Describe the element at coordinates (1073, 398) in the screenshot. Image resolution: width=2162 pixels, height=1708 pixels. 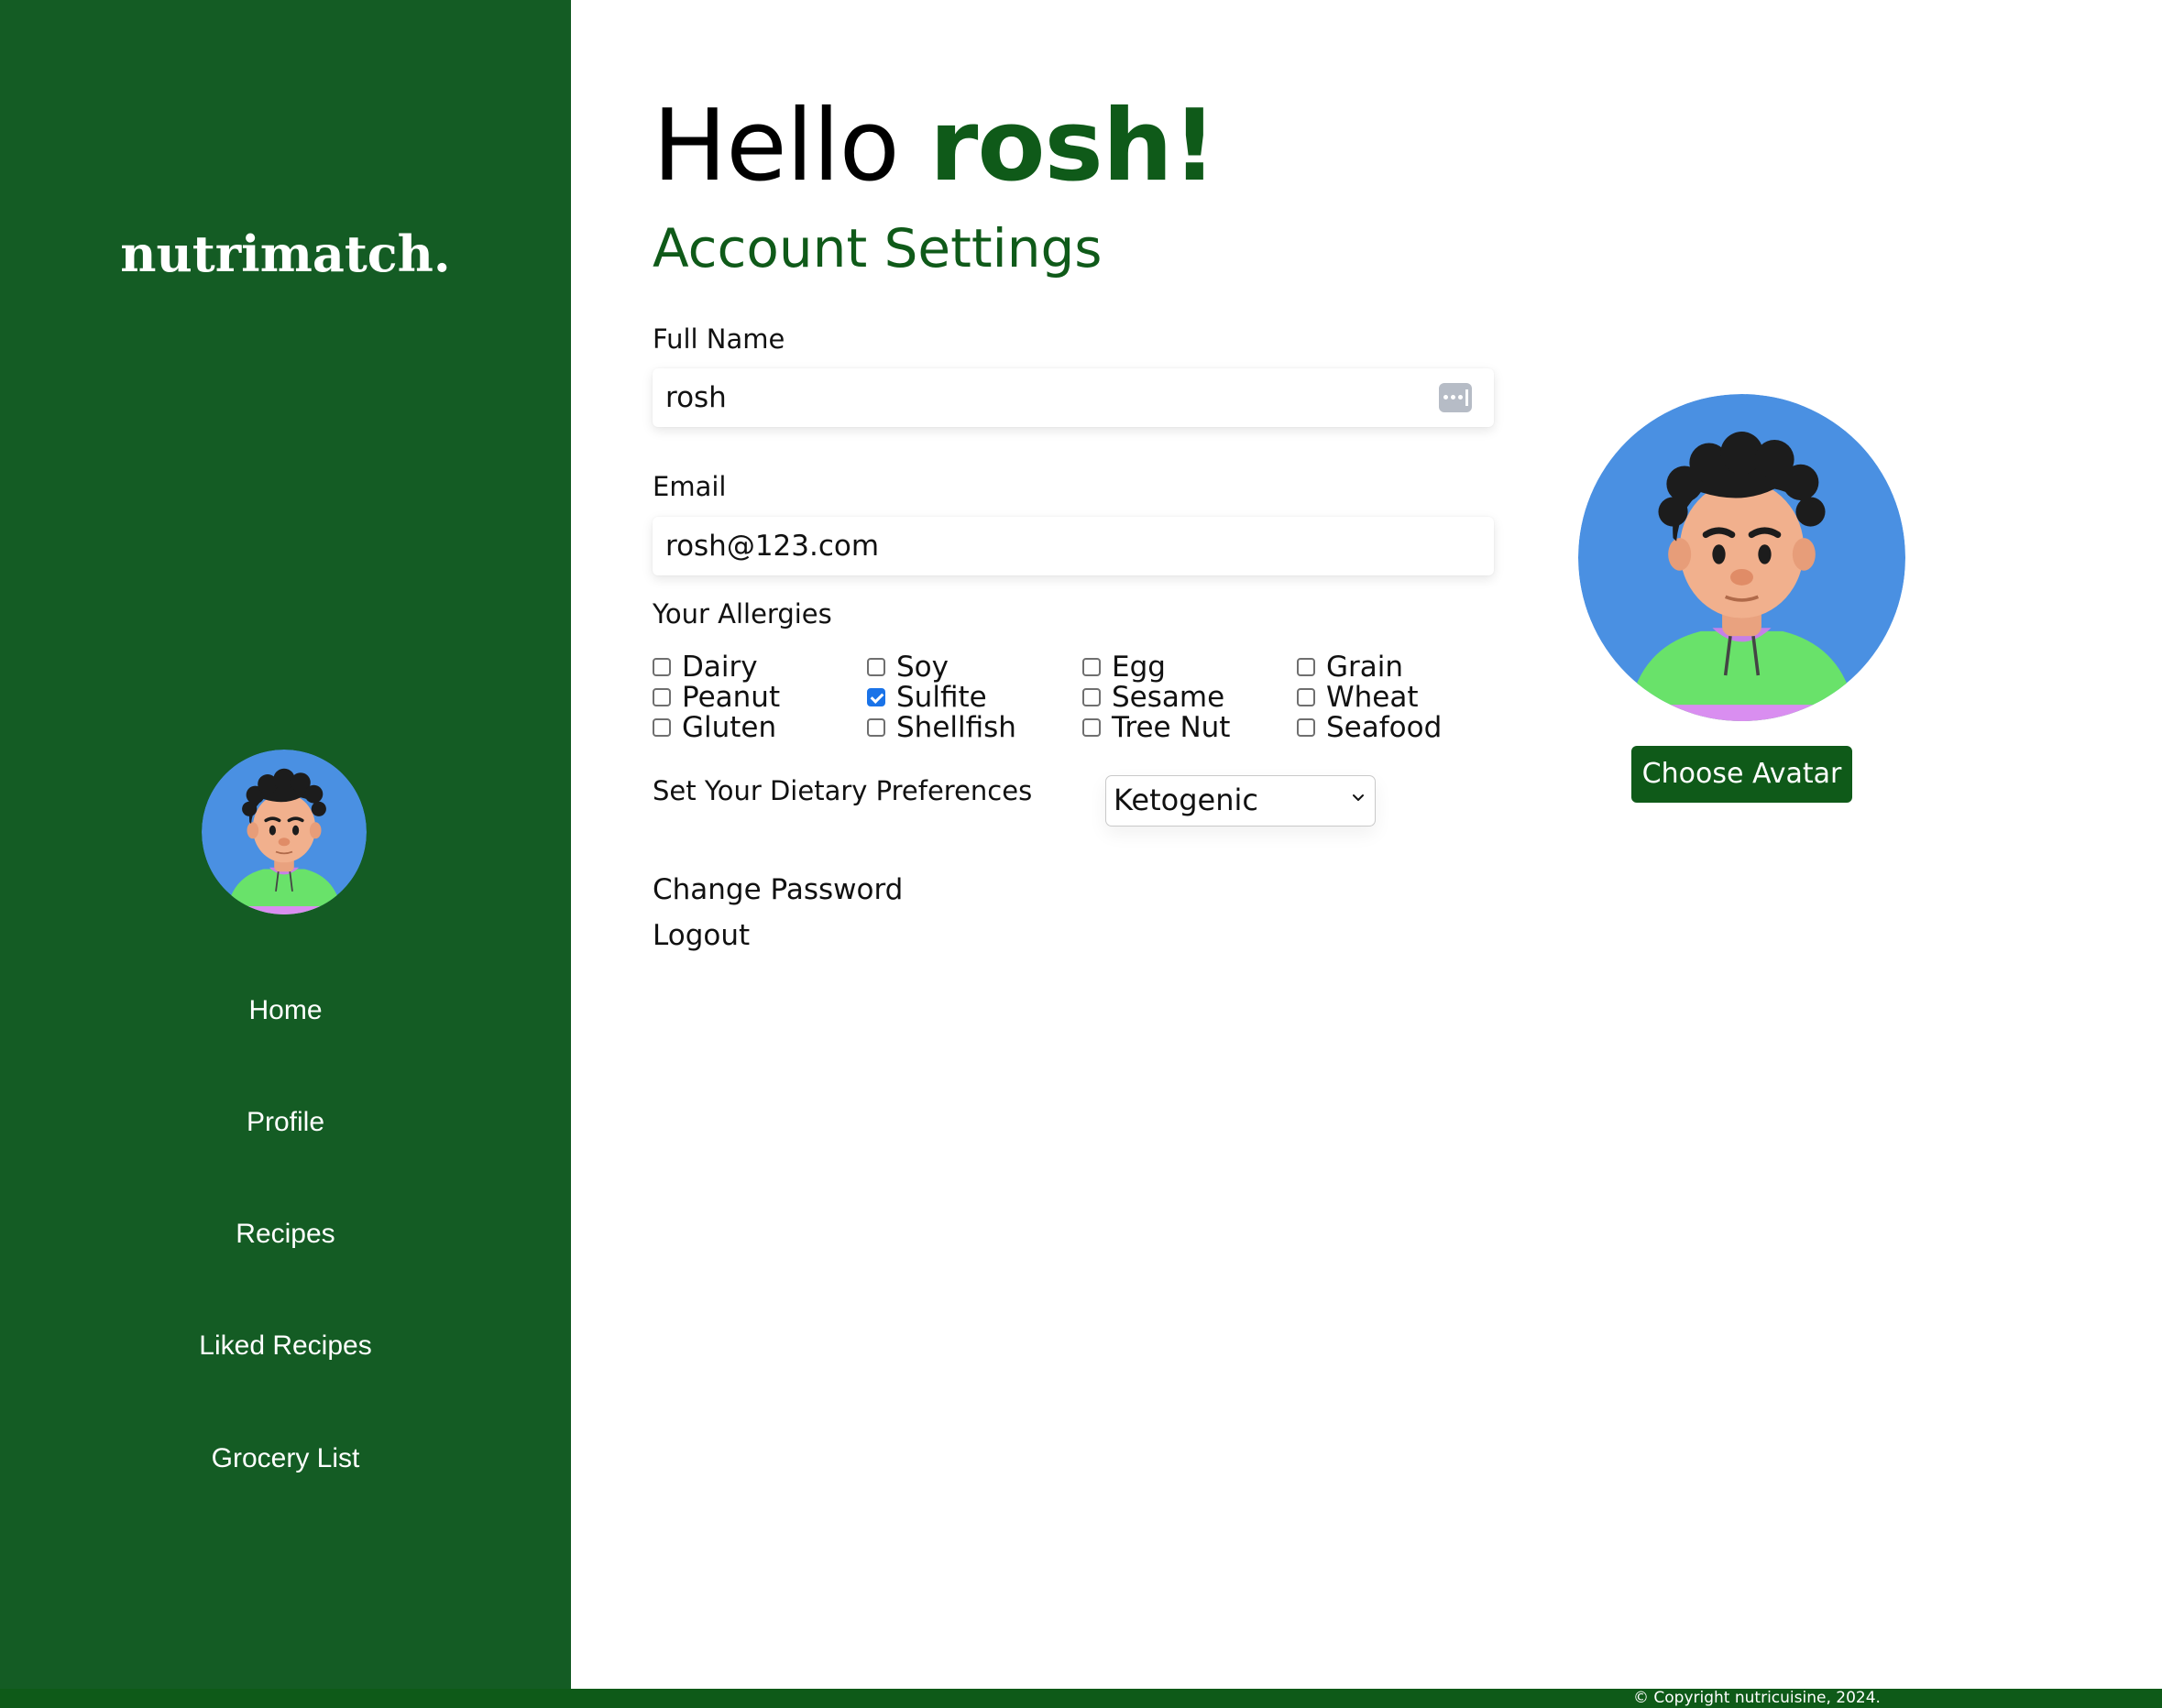
I see `full-name-input: rosh` at that location.